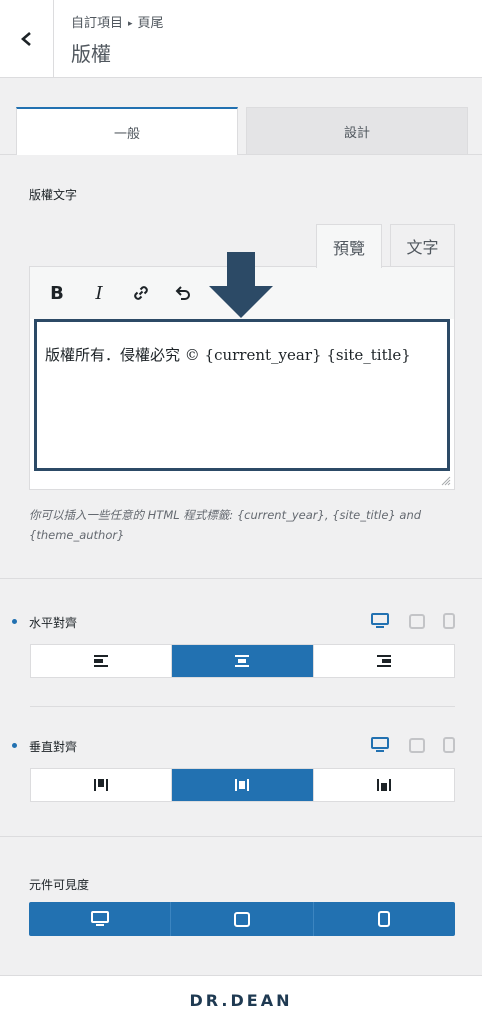  I want to click on logo: DR.DEAN, so click(241, 1000).